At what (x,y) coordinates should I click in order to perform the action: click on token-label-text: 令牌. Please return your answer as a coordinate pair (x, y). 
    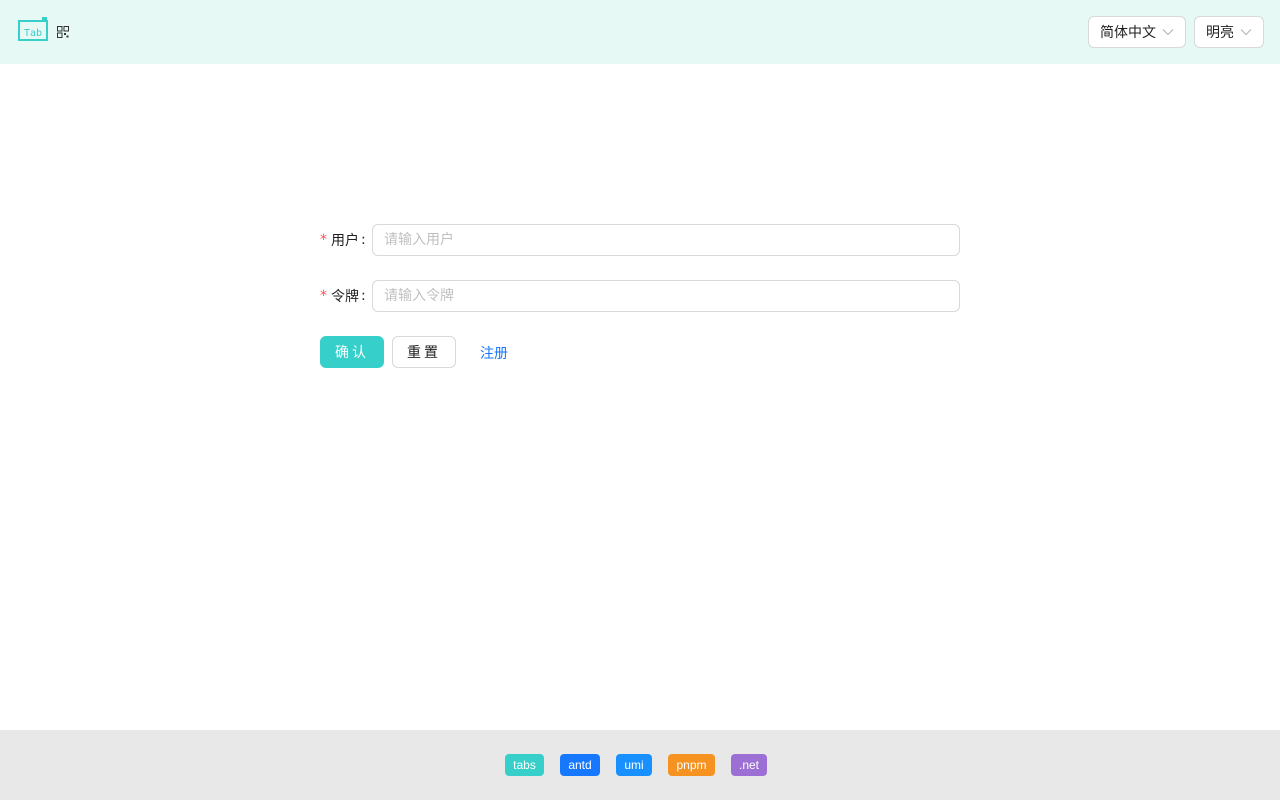
    Looking at the image, I should click on (345, 297).